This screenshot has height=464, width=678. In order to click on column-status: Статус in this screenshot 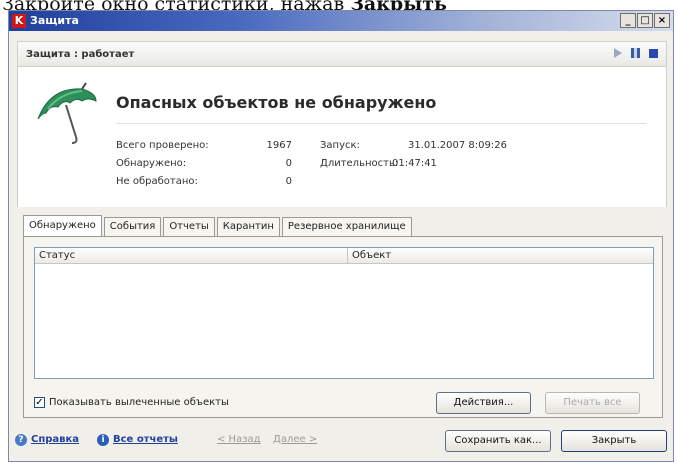, I will do `click(191, 256)`.